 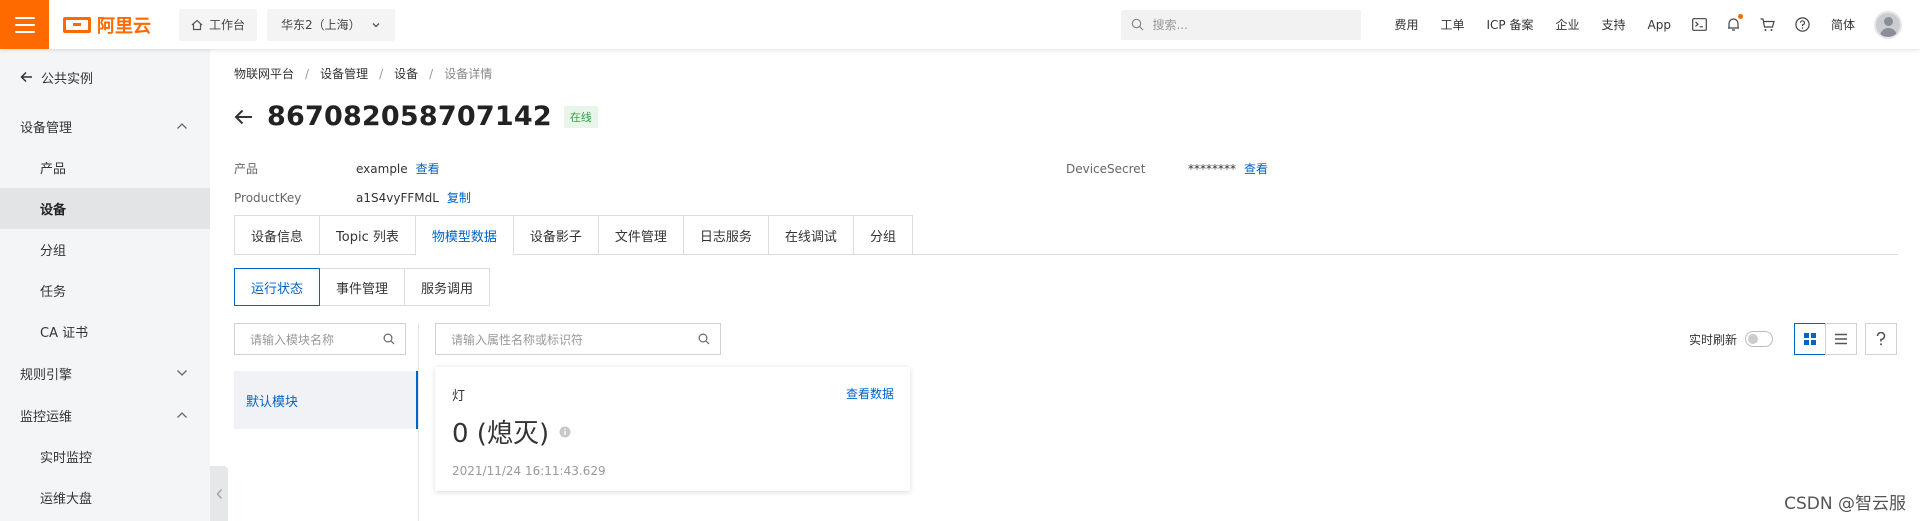 I want to click on realtime-refresh-toggle, so click(x=1759, y=339).